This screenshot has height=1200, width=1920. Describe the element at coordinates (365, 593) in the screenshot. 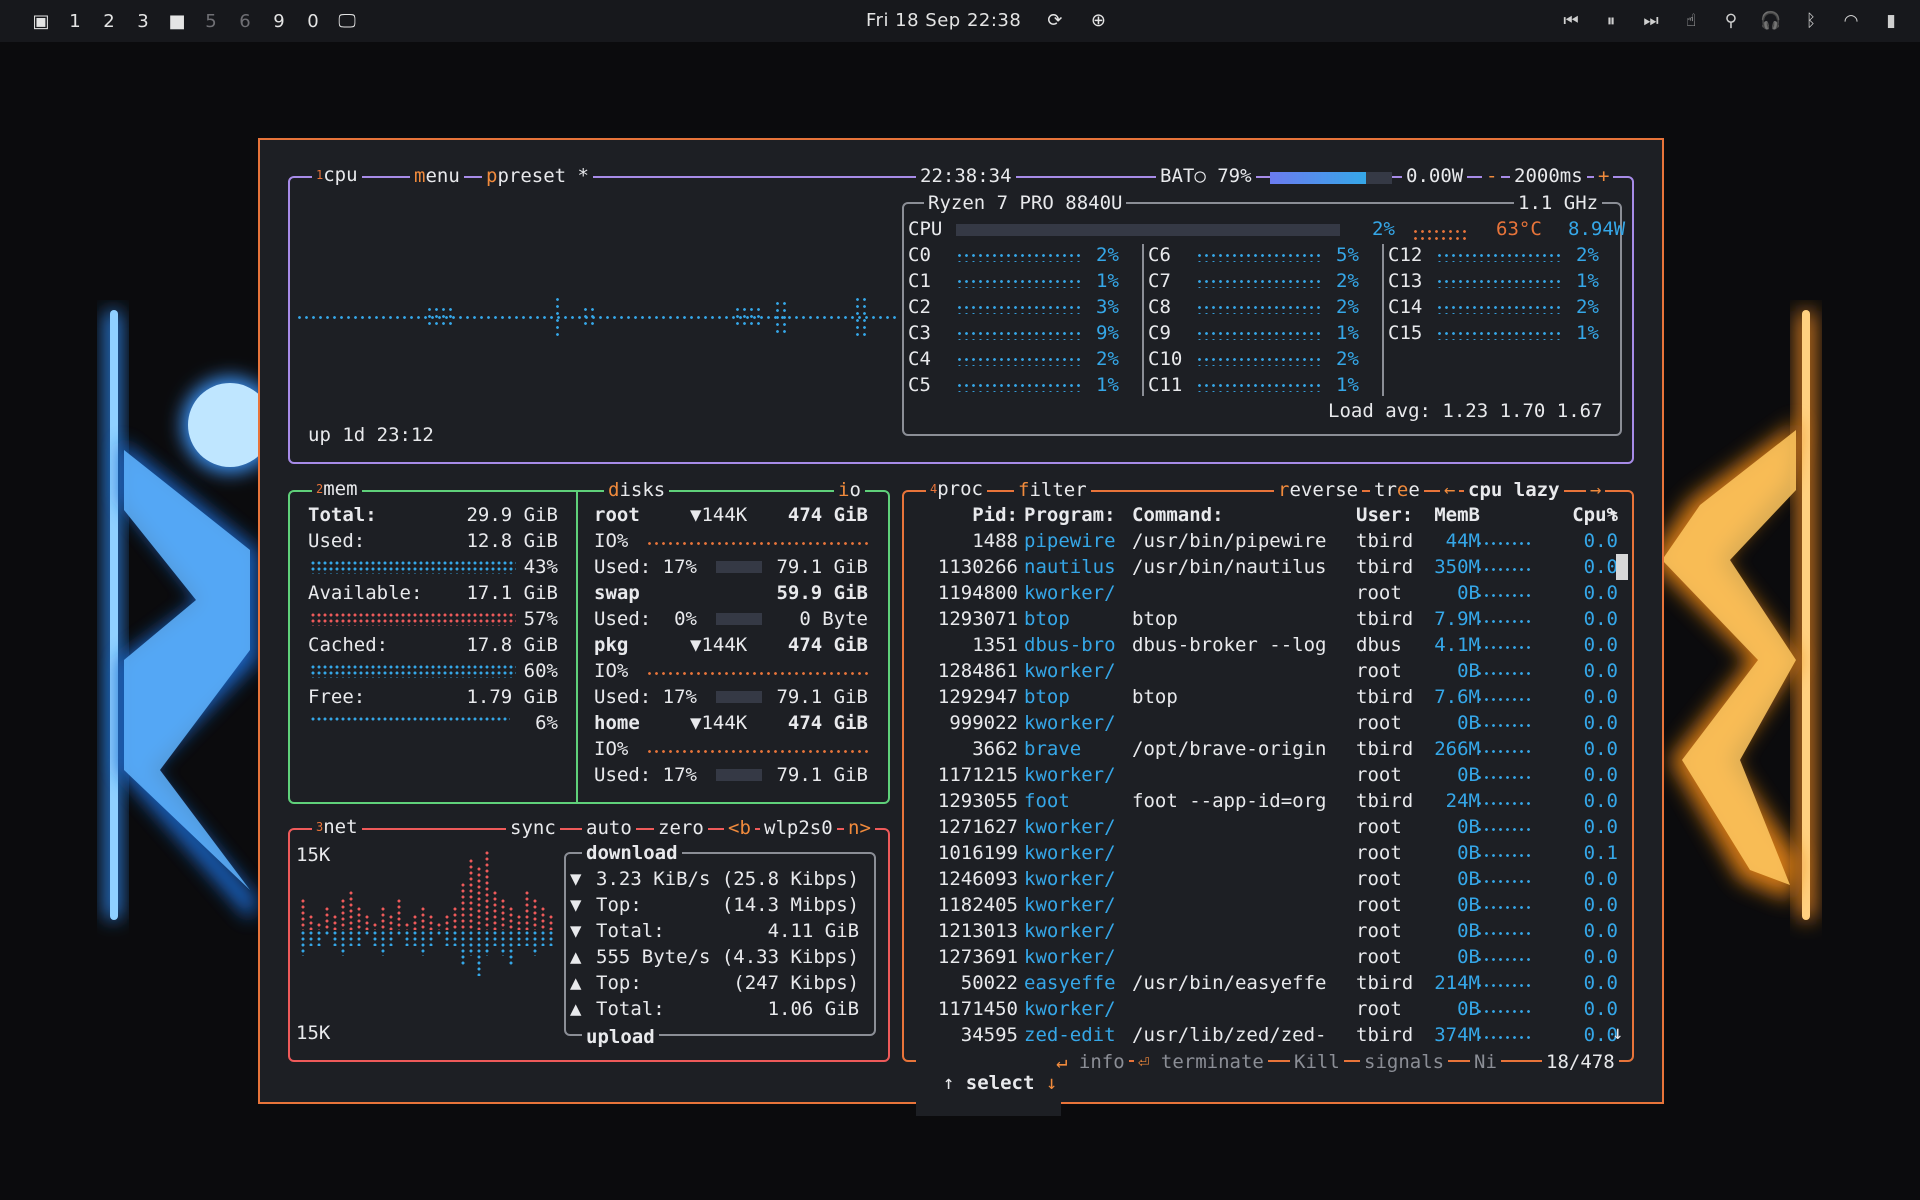

I see `mem-label: Available:` at that location.